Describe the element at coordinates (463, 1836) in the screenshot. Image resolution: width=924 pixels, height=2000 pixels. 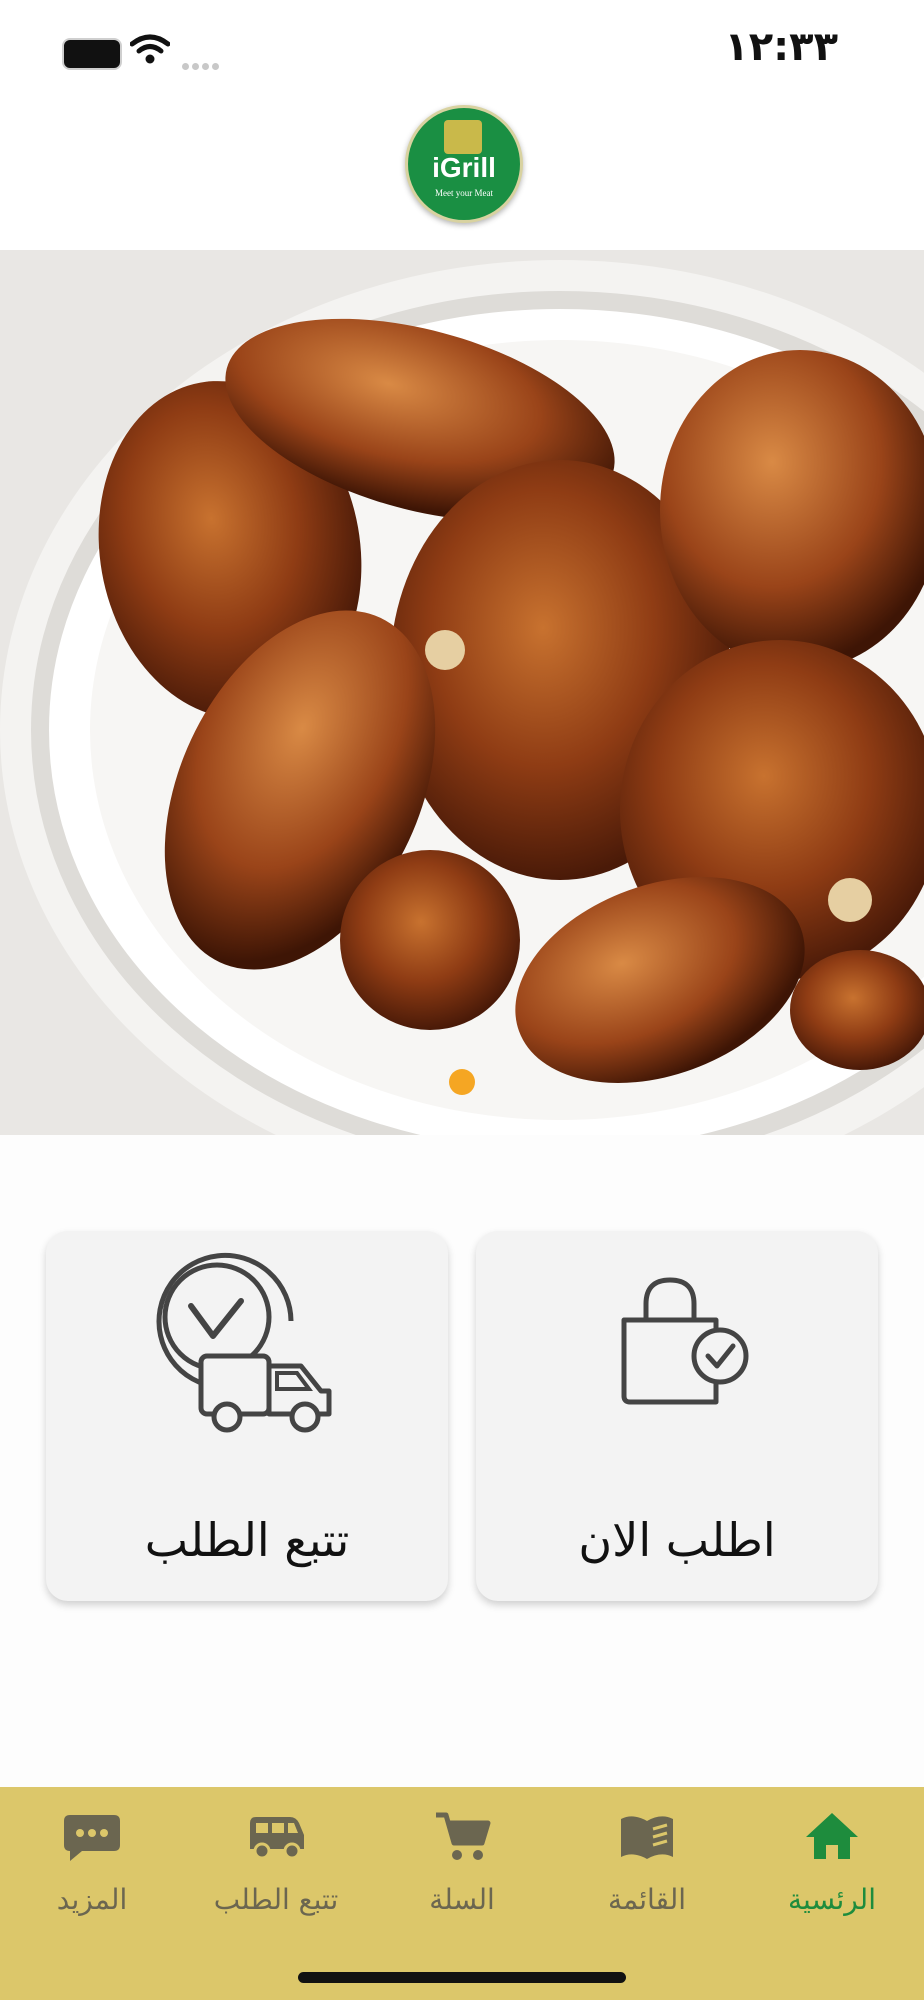
I see `cart-icon` at that location.